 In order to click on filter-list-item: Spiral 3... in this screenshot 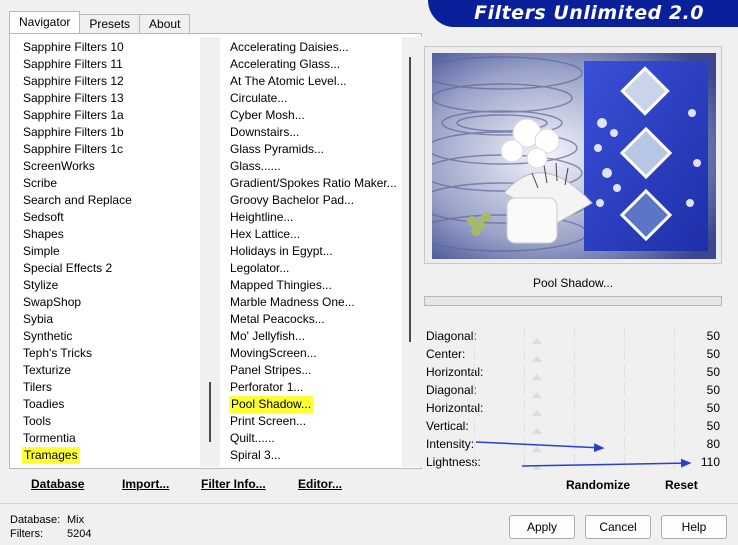, I will do `click(319, 455)`.